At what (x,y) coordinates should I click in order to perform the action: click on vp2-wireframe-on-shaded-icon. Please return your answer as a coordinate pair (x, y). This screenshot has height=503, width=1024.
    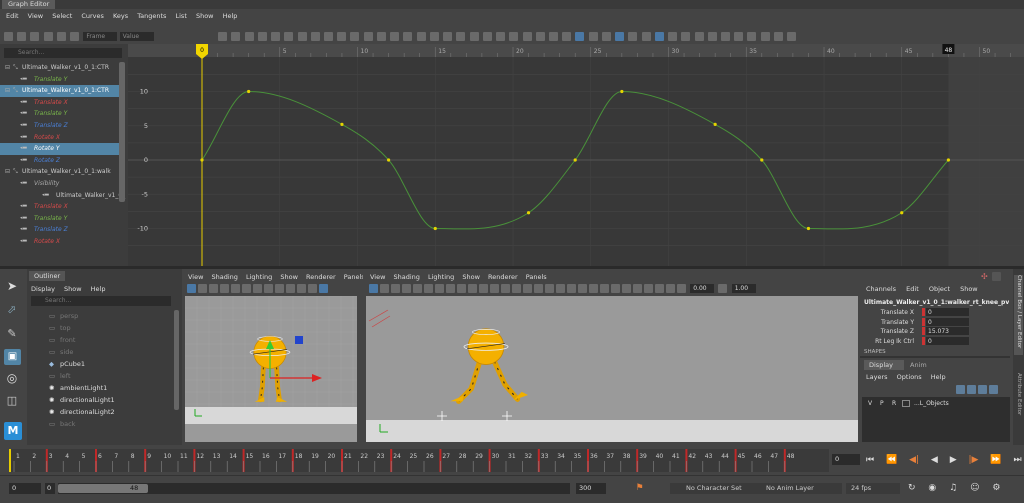
    Looking at the image, I should click on (549, 288).